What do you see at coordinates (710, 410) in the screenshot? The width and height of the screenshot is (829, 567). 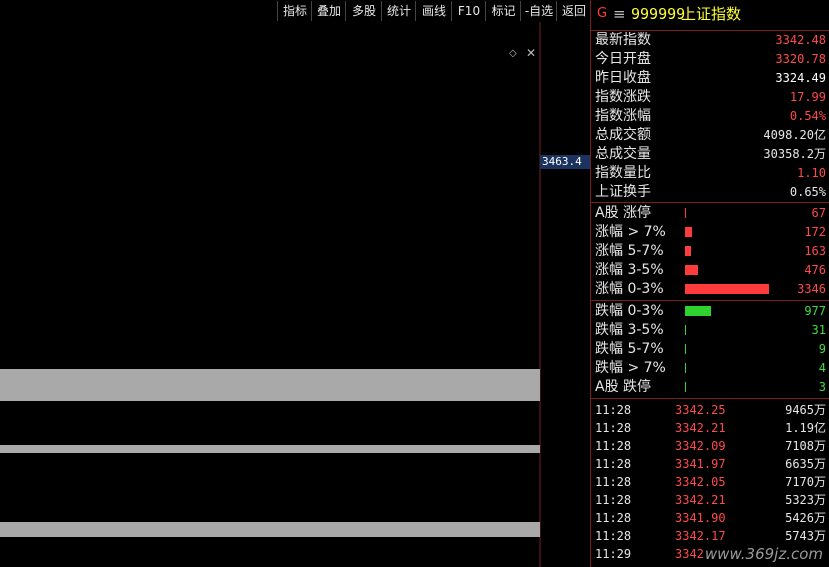 I see `tick-row: 11:28 3342.25 9465万` at bounding box center [710, 410].